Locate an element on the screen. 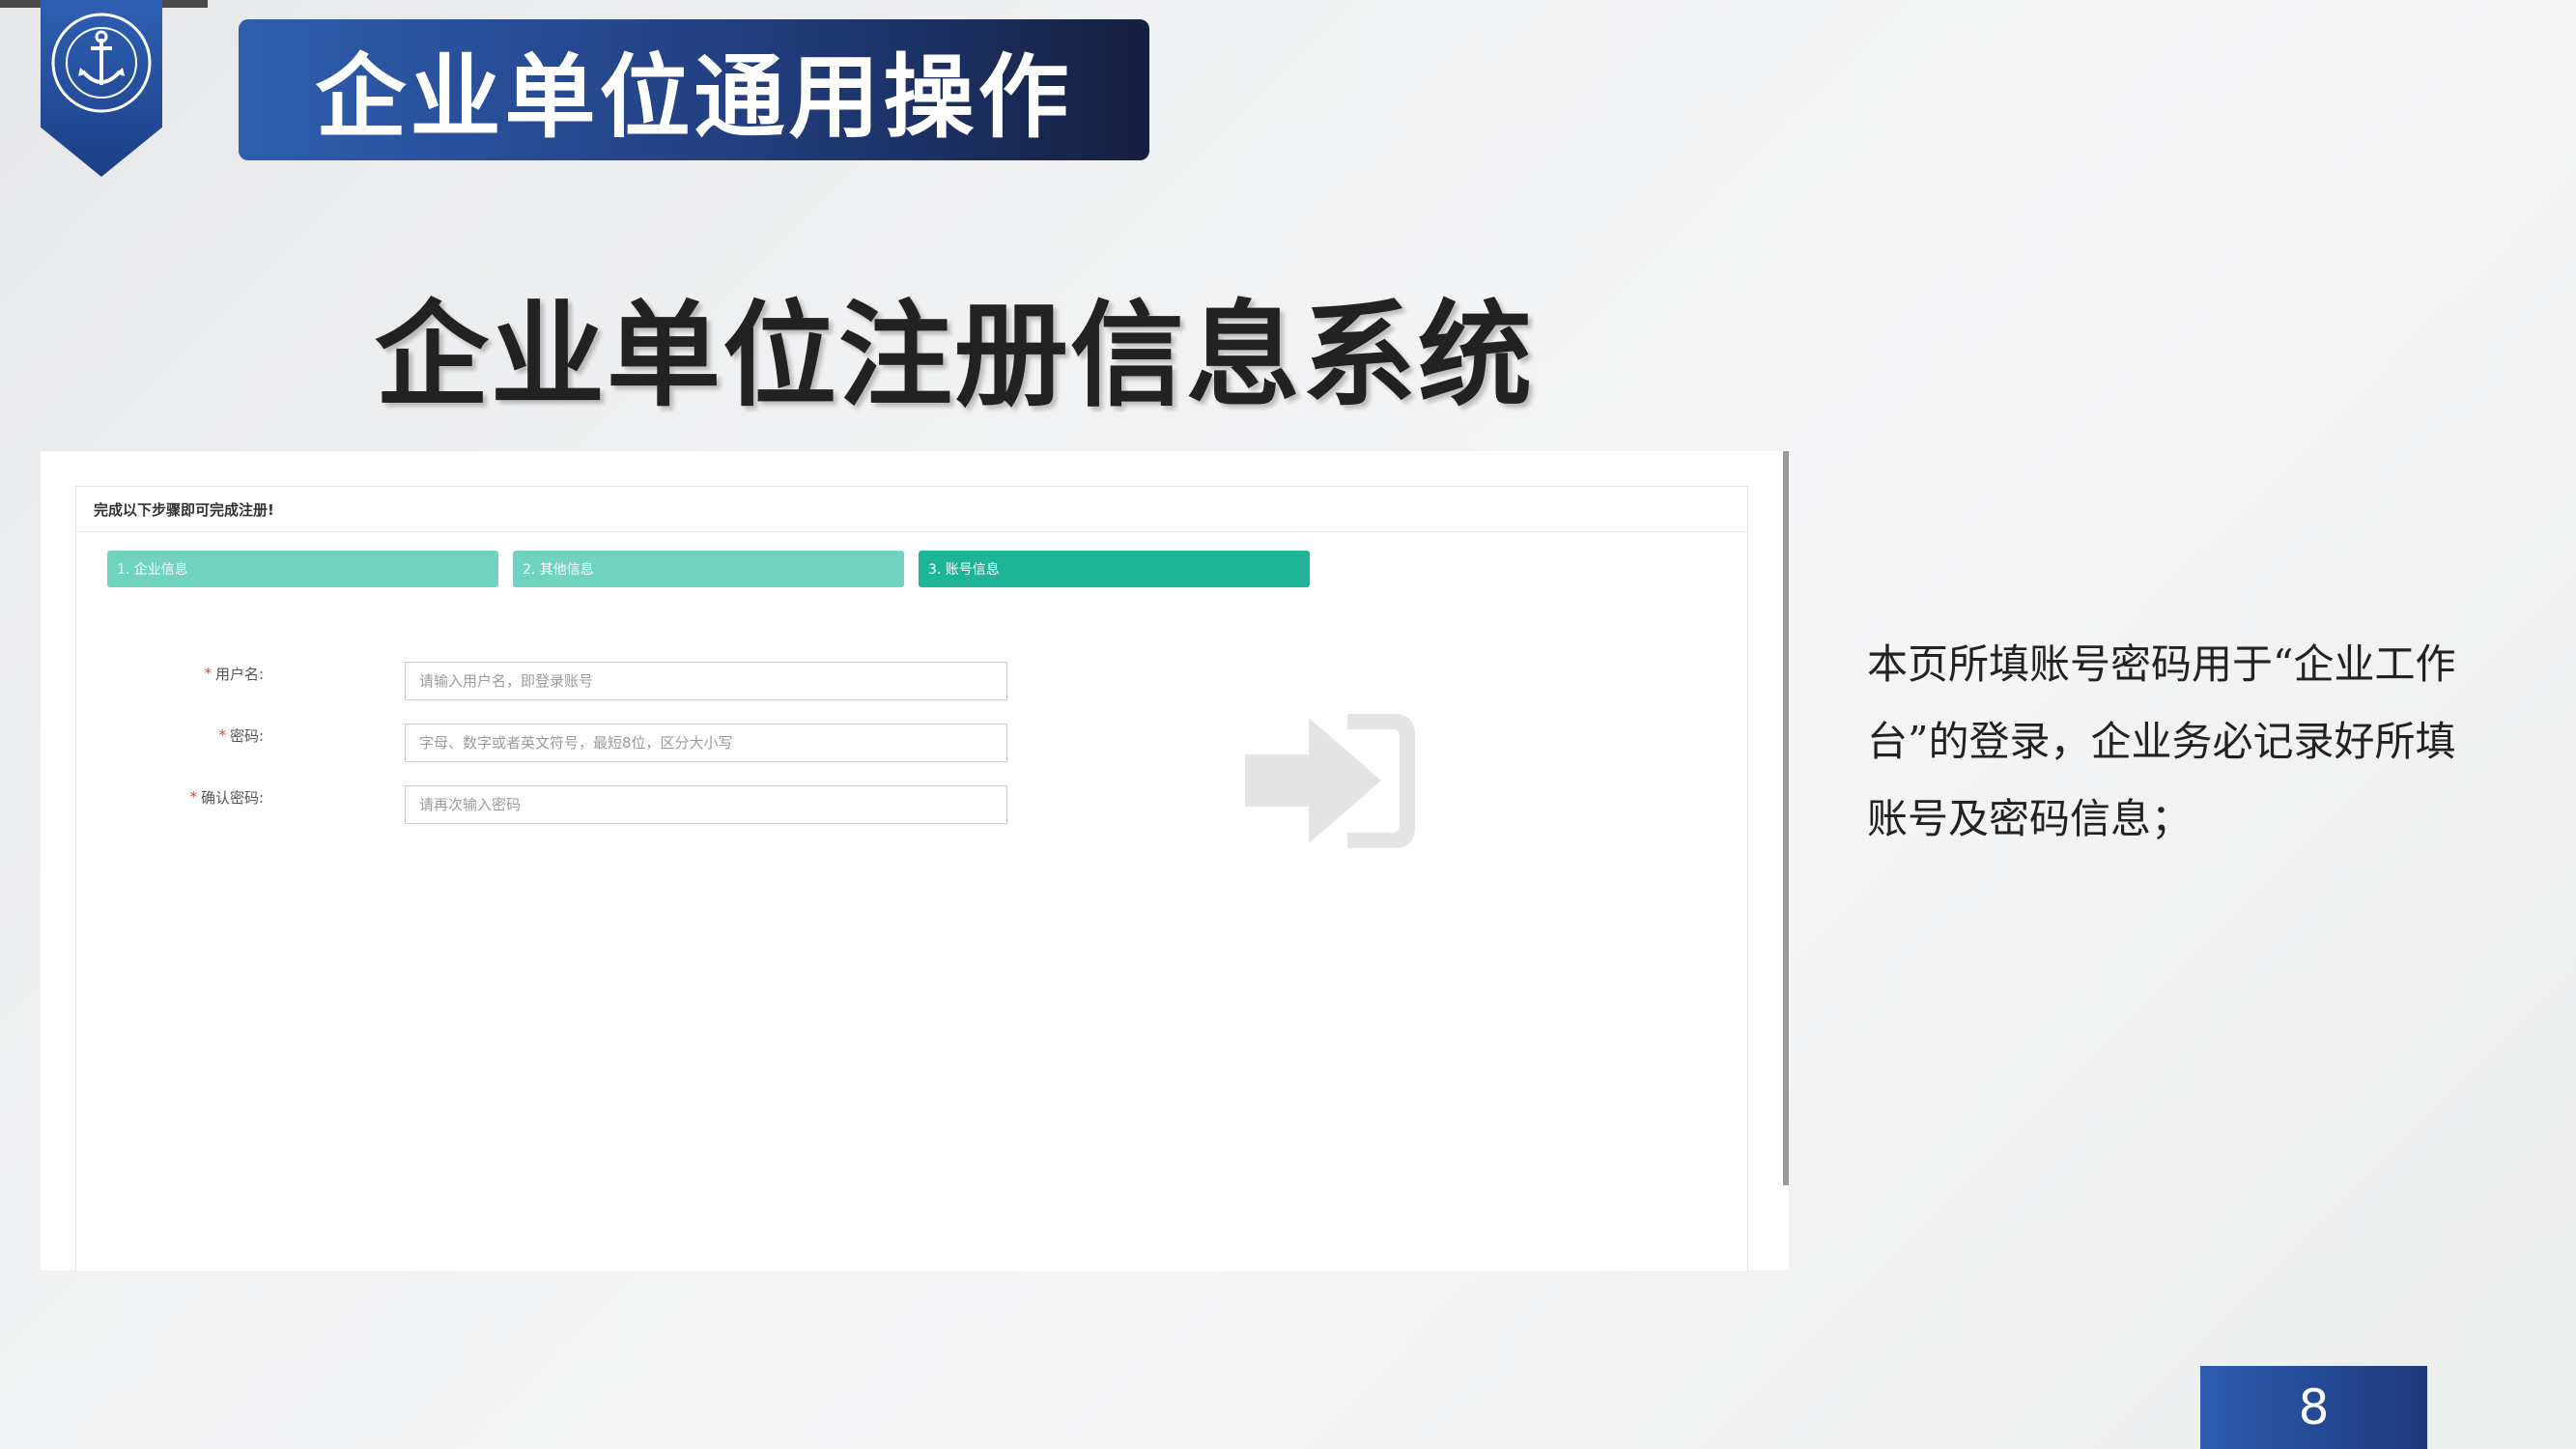  step-other-info: 2. 其他信息 is located at coordinates (708, 569).